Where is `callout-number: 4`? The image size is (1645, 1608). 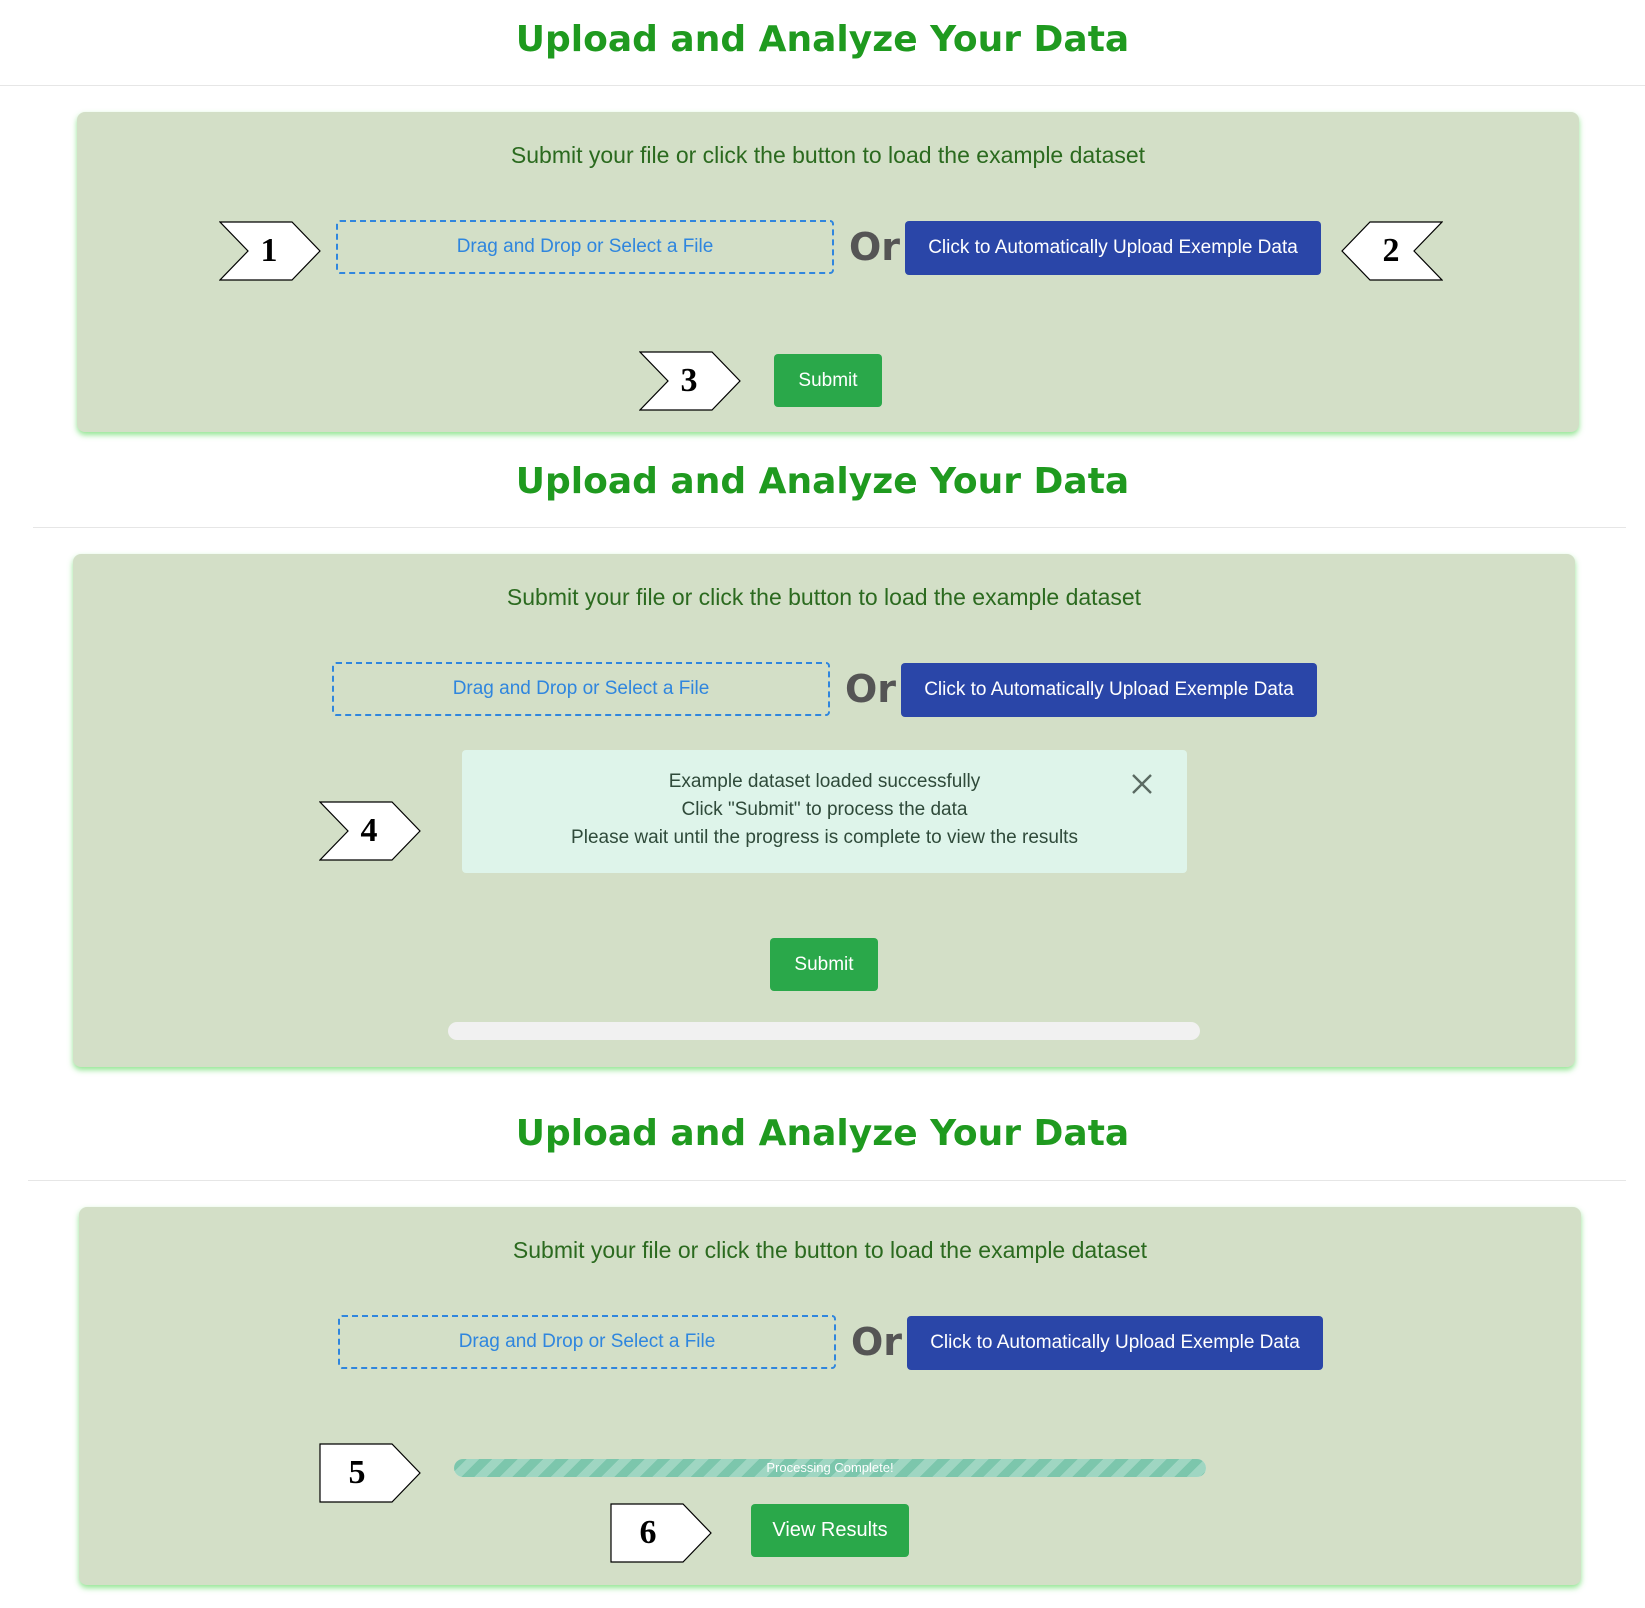
callout-number: 4 is located at coordinates (369, 830).